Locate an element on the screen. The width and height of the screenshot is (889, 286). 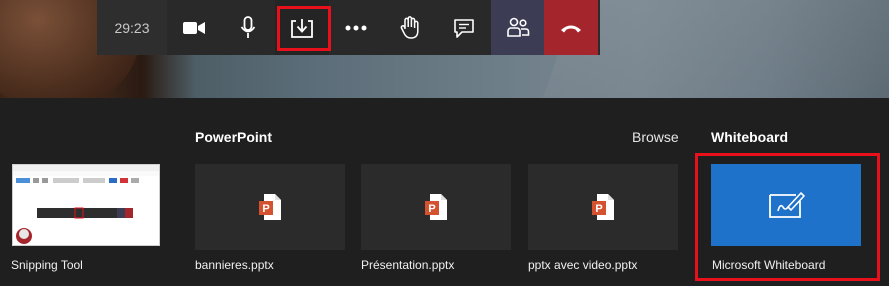
more-options-icon is located at coordinates (356, 27).